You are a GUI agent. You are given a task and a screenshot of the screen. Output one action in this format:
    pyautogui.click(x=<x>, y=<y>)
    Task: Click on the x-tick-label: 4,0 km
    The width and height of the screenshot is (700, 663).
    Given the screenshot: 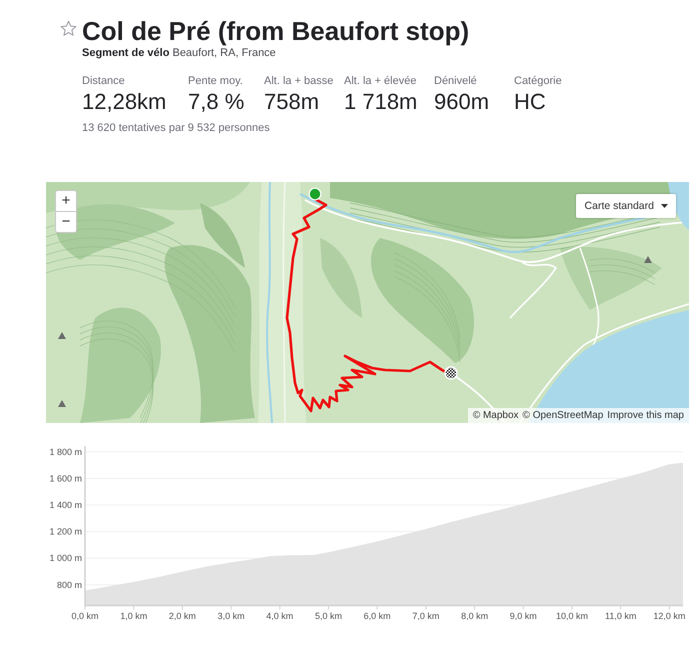 What is the action you would take?
    pyautogui.click(x=280, y=616)
    